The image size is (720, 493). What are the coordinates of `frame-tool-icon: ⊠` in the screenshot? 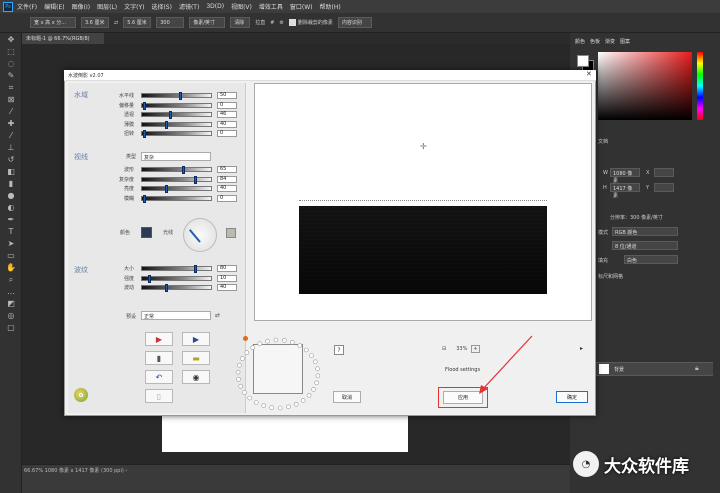 It's located at (11, 100).